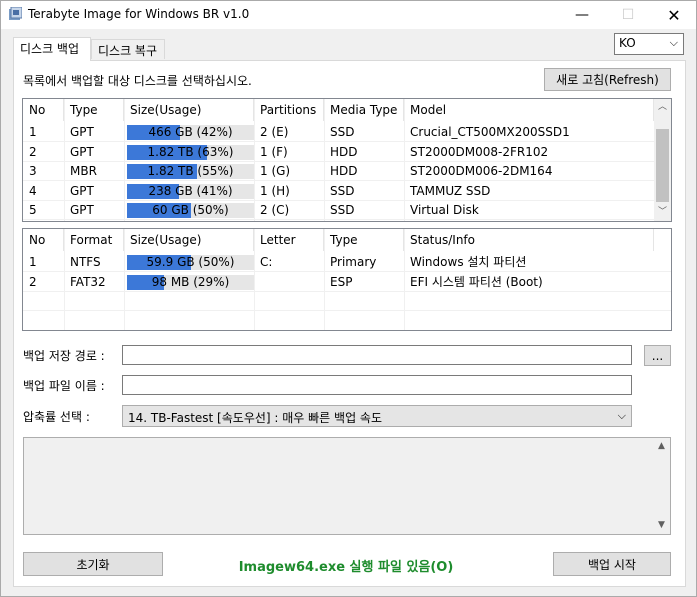  I want to click on cell-partitions: 2 (C), so click(275, 210).